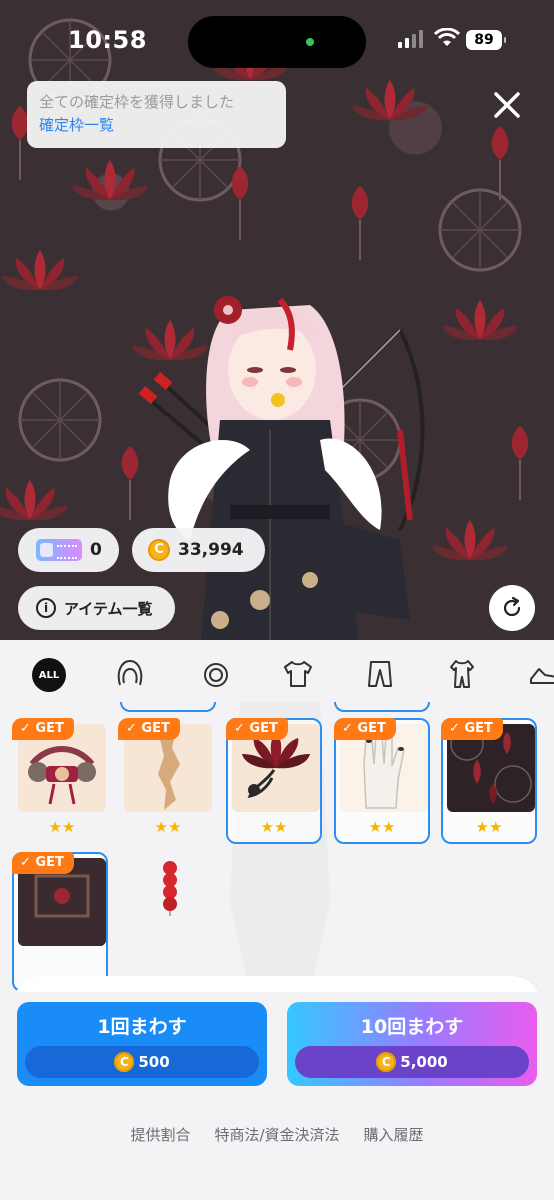 This screenshot has height=1200, width=554. I want to click on draw-ten-label: 10回まわす, so click(412, 1027).